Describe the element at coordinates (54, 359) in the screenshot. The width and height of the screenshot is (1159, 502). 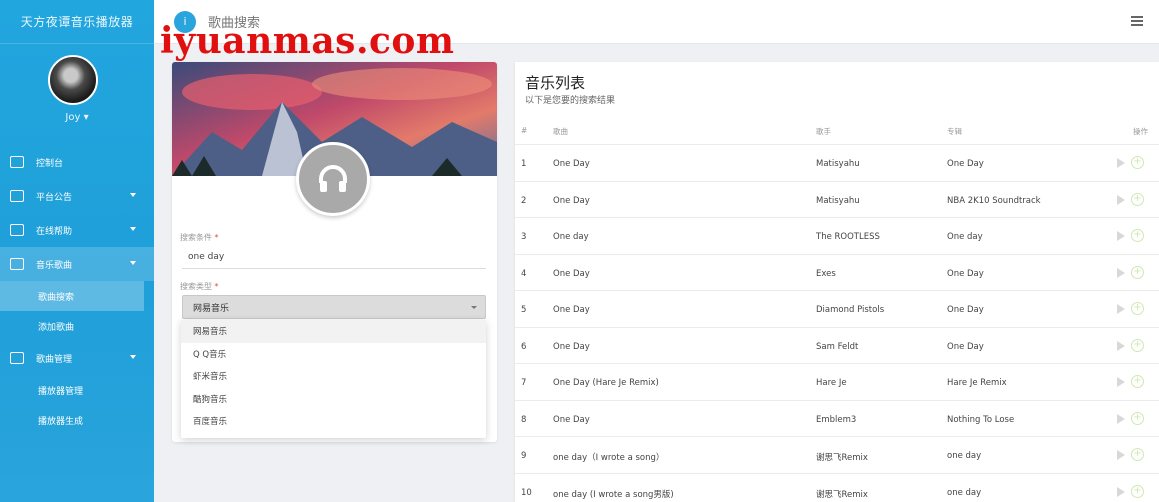
I see `sidebar-item-label: 歌曲管理` at that location.